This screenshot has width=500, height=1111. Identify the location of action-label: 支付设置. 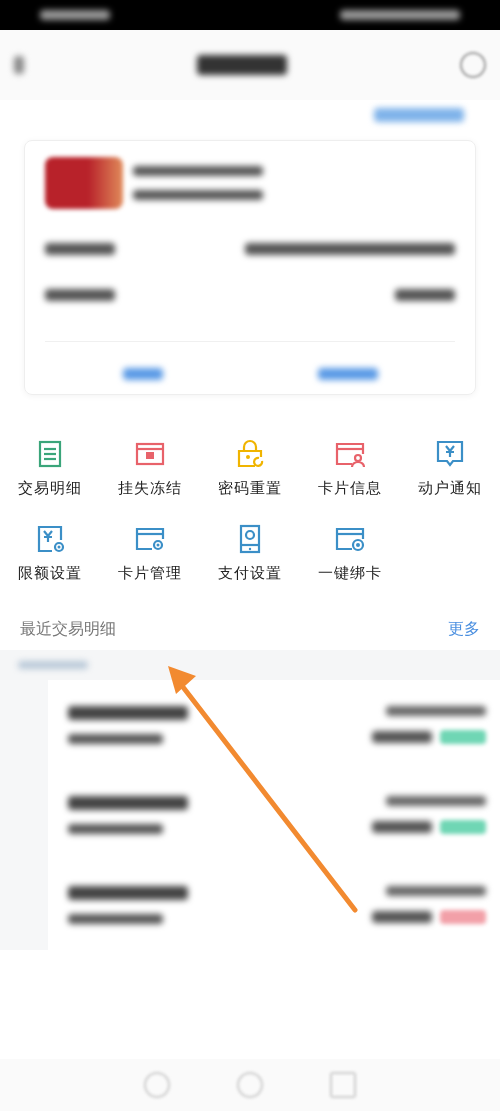
(250, 573).